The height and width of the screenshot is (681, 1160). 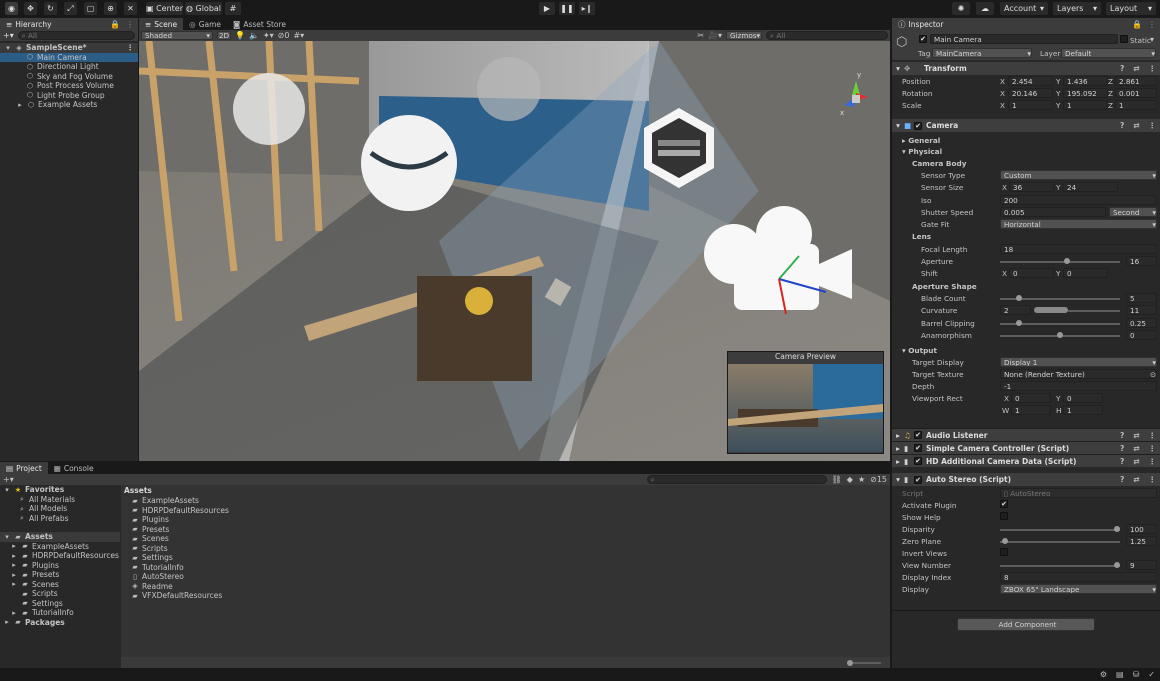 What do you see at coordinates (1026, 434) in the screenshot?
I see `audio-listener-header: ▸ ♫ ✔ Audio Listener ? ⇄ ⋮` at bounding box center [1026, 434].